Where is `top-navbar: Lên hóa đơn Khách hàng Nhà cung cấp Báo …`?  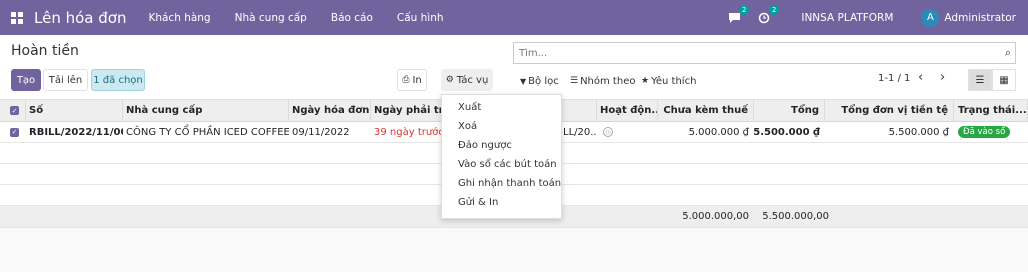 top-navbar: Lên hóa đơn Khách hàng Nhà cung cấp Báo … is located at coordinates (514, 17).